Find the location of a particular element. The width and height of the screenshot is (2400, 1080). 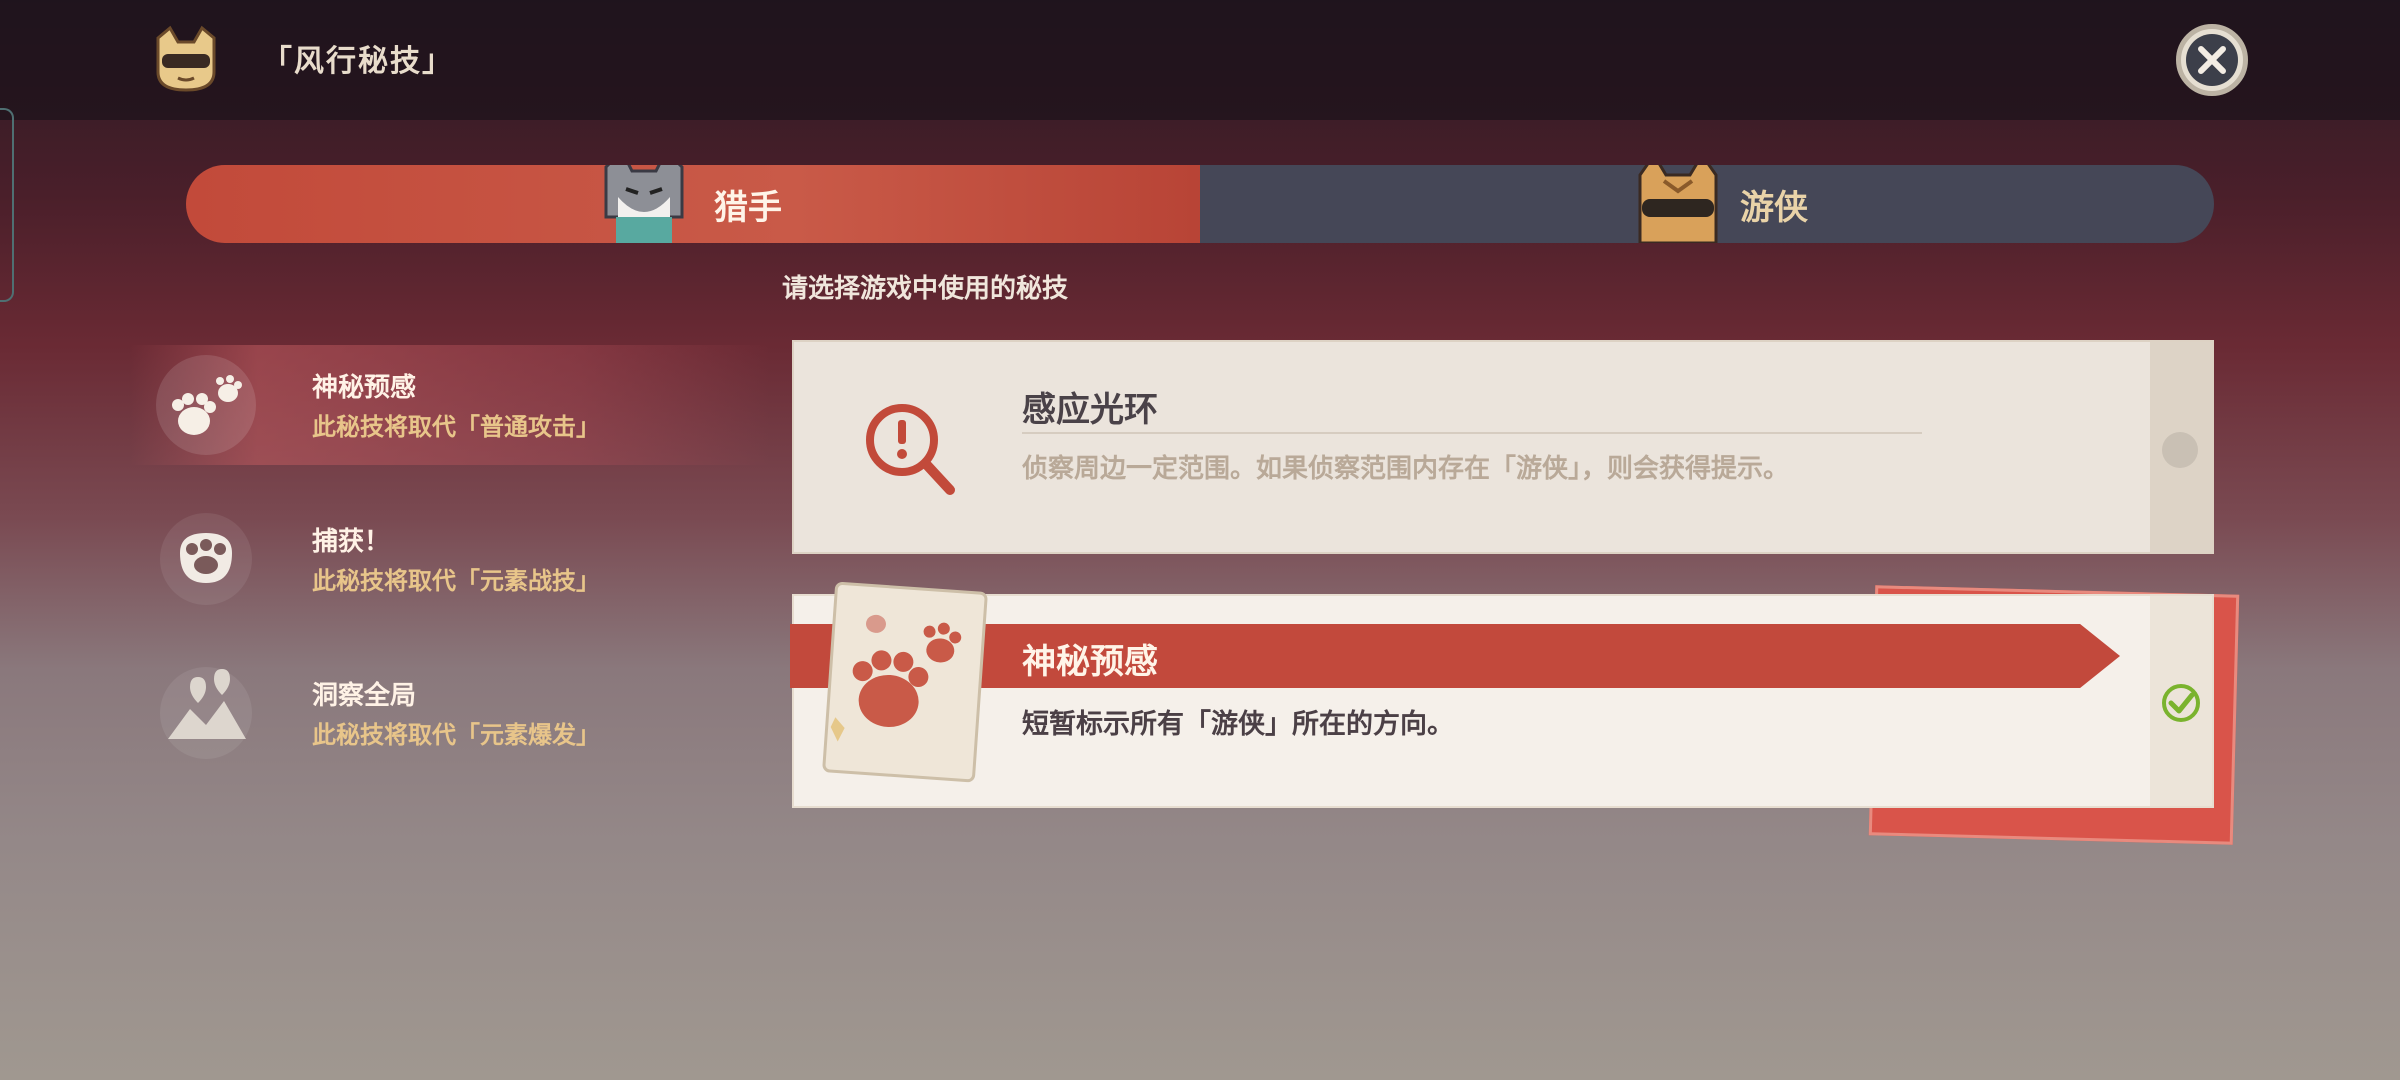

paws-card-icon is located at coordinates (905, 682).